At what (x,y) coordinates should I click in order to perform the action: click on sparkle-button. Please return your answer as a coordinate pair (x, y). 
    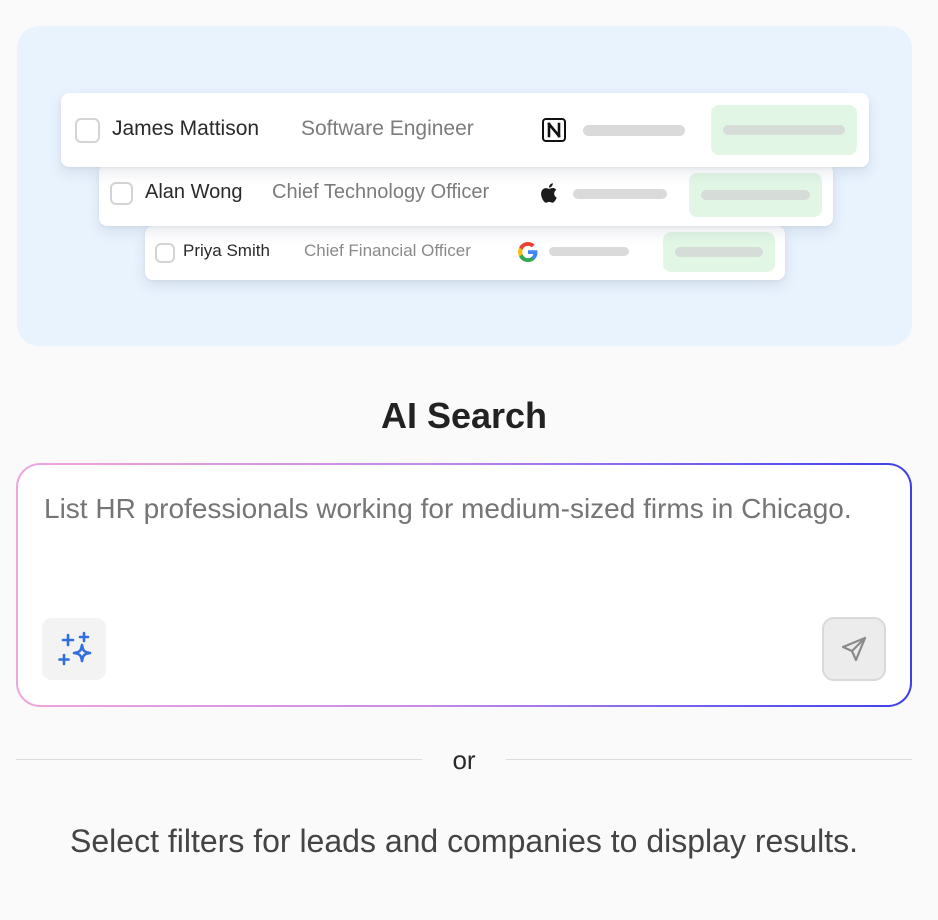
    Looking at the image, I should click on (74, 649).